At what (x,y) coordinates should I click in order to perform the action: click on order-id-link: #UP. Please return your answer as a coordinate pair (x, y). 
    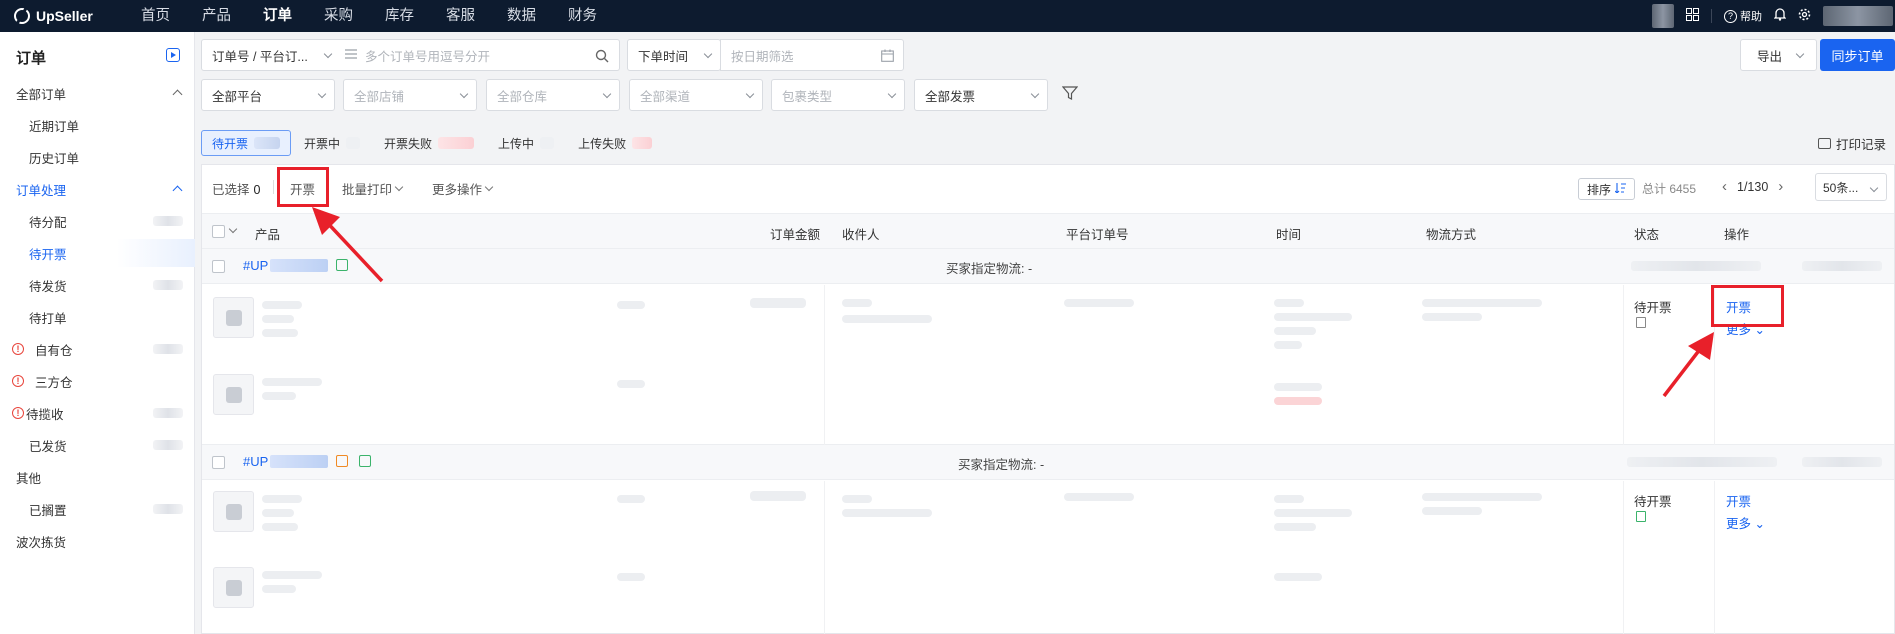
    Looking at the image, I should click on (286, 461).